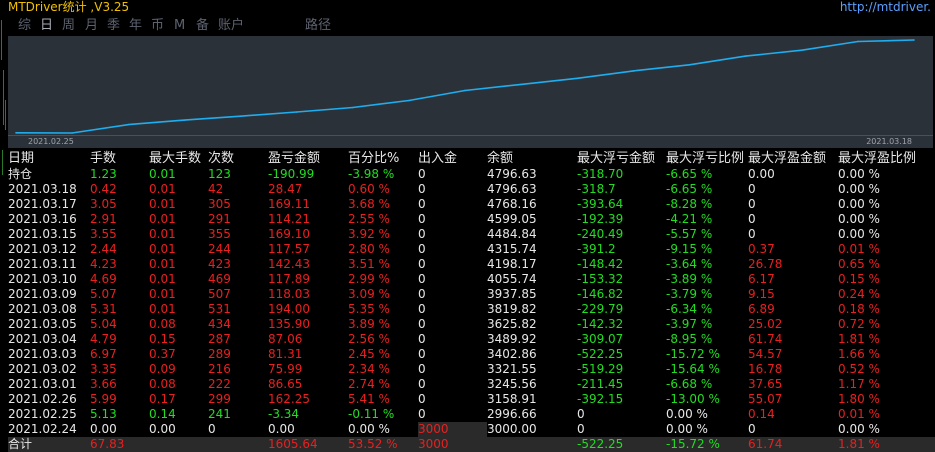 Image resolution: width=935 pixels, height=452 pixels. I want to click on column-header: 手数, so click(119, 158).